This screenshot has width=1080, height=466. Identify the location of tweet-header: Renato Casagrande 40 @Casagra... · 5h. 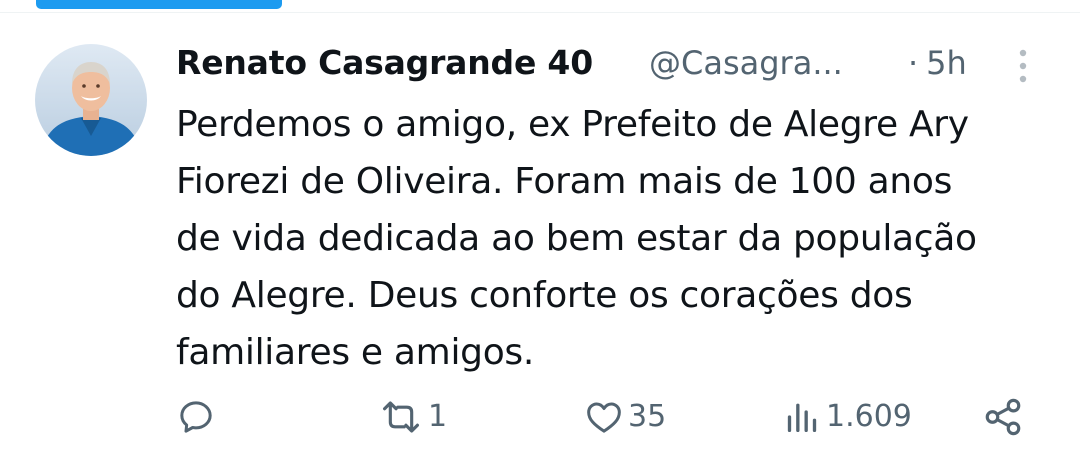
(586, 64).